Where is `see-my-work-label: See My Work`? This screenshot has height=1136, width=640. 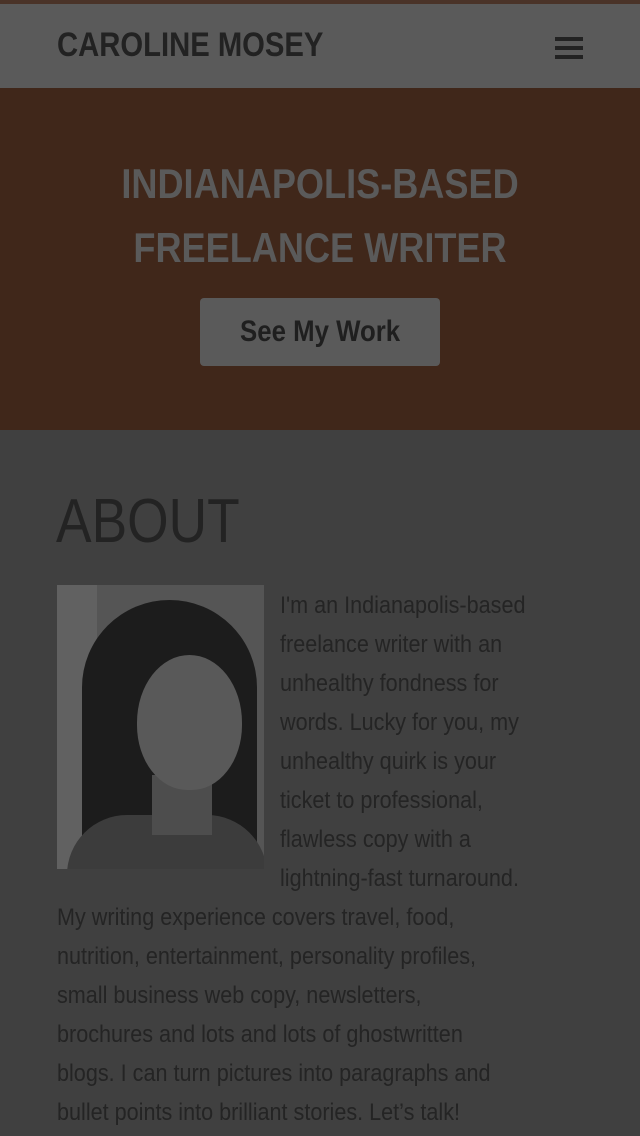
see-my-work-label: See My Work is located at coordinates (320, 331).